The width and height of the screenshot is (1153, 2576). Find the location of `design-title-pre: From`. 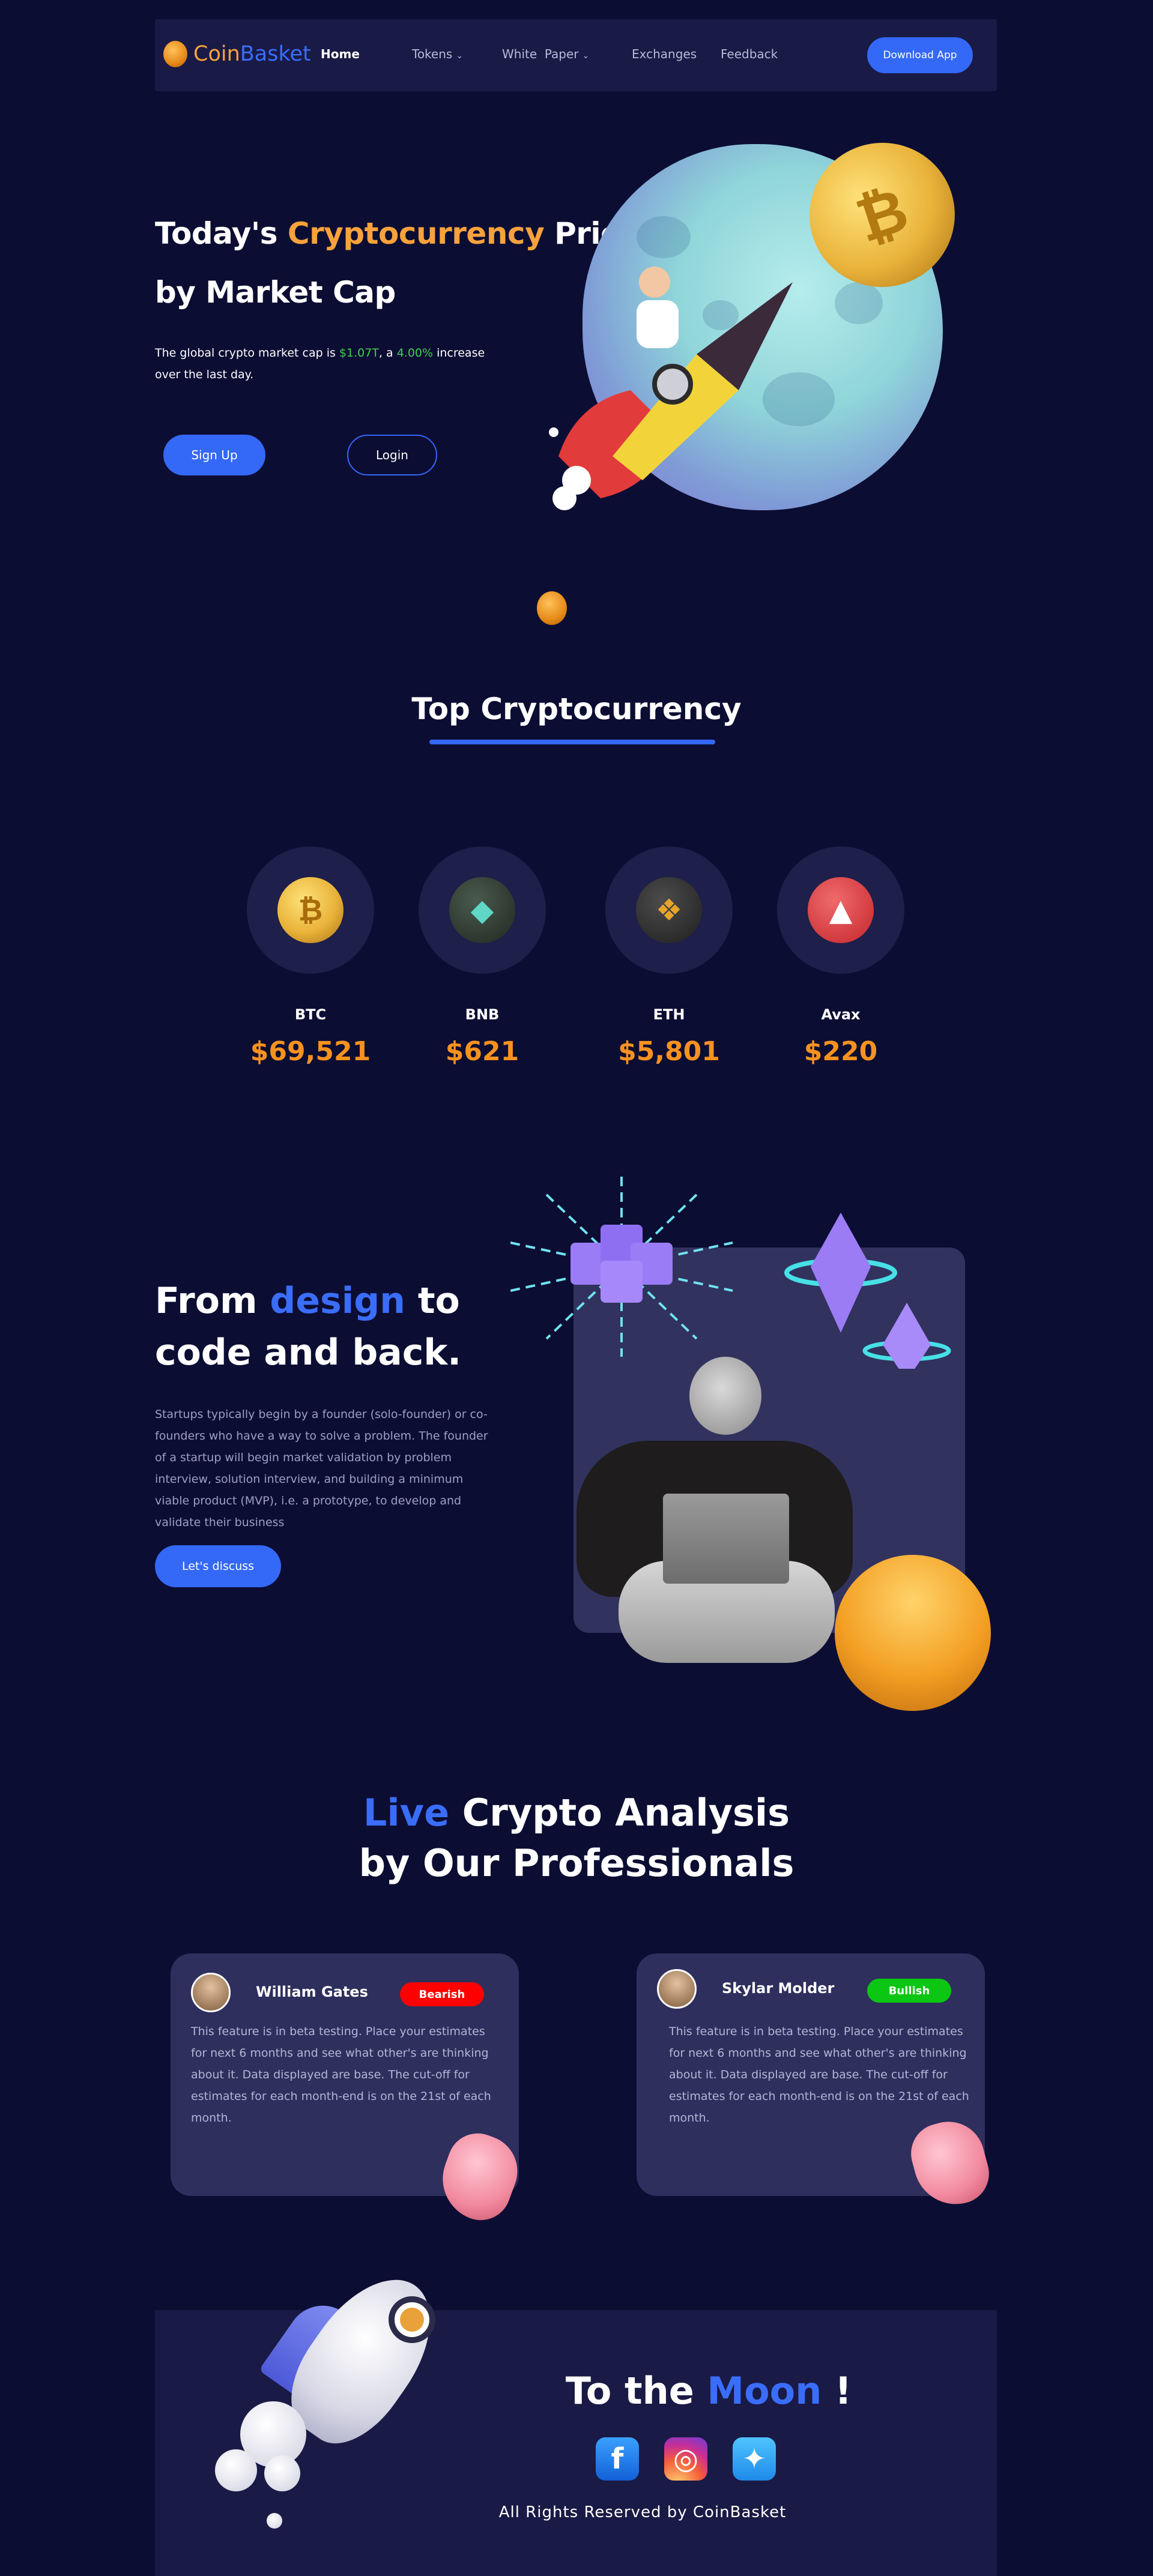

design-title-pre: From is located at coordinates (212, 1301).